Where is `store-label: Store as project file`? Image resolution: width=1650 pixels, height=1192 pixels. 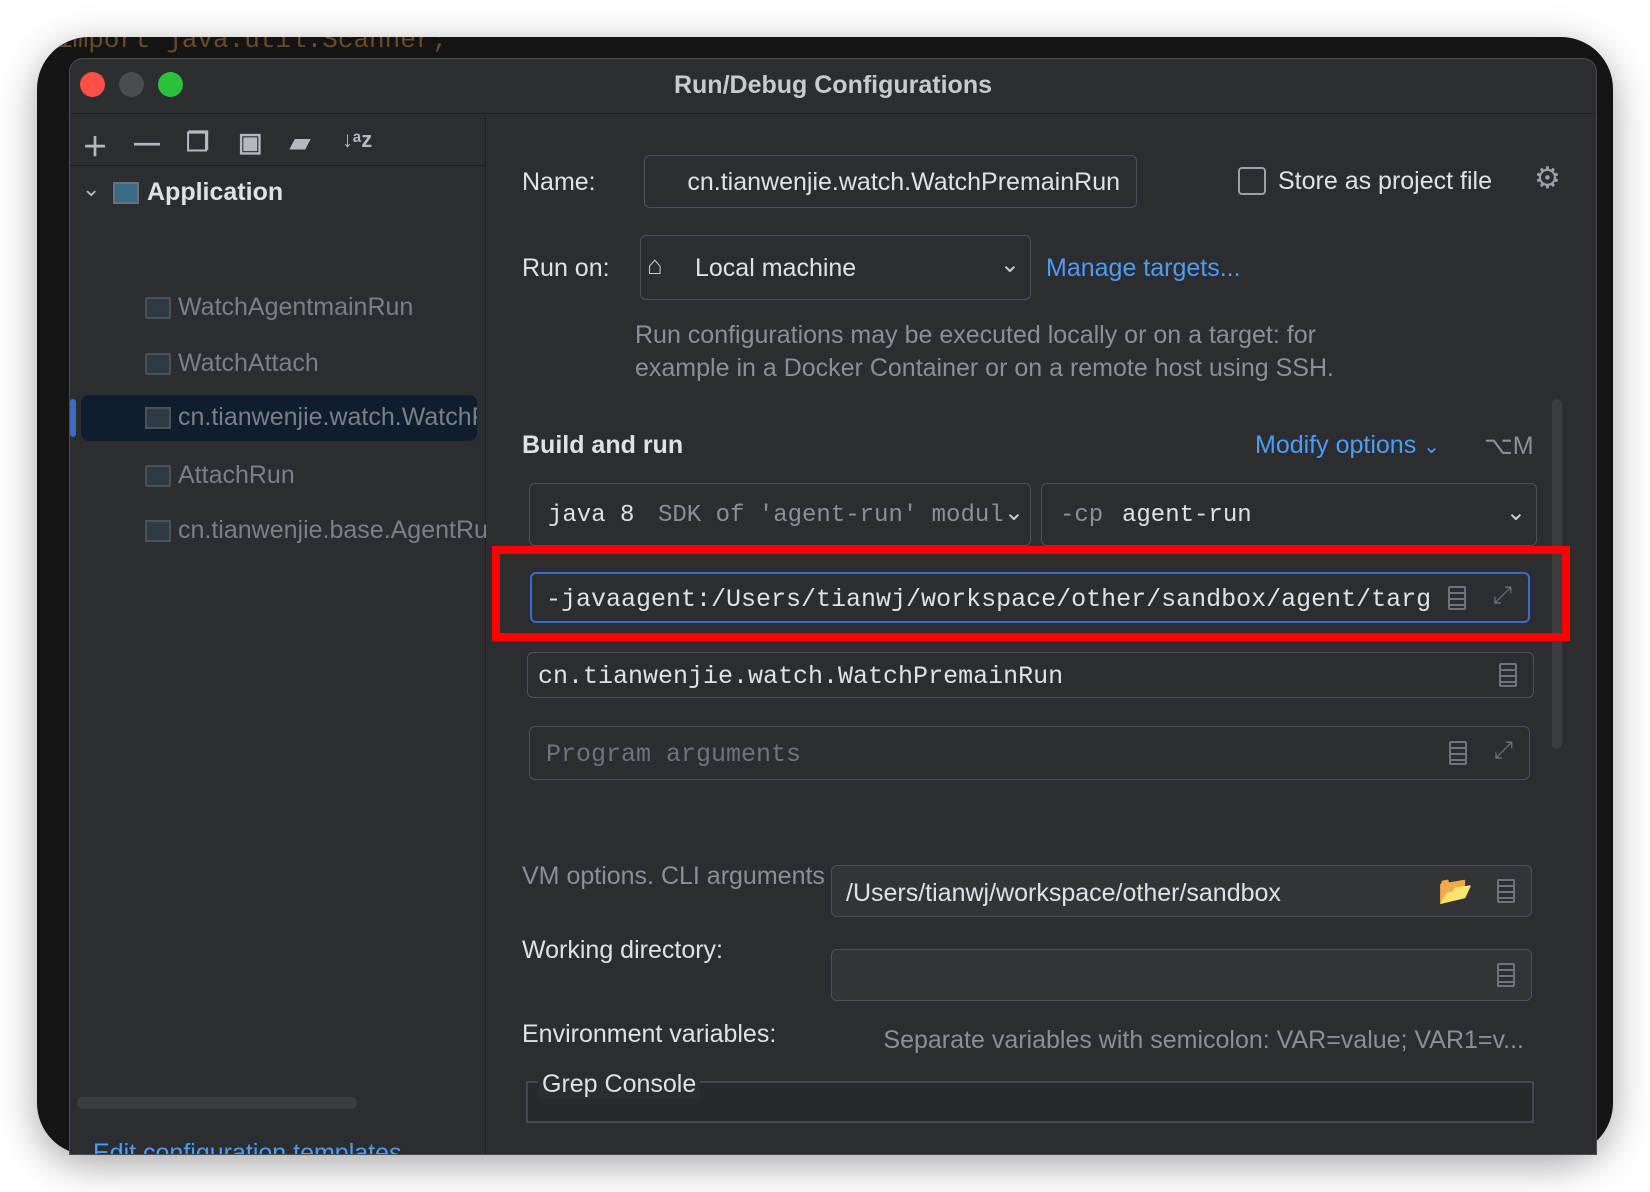
store-label: Store as project file is located at coordinates (1385, 181).